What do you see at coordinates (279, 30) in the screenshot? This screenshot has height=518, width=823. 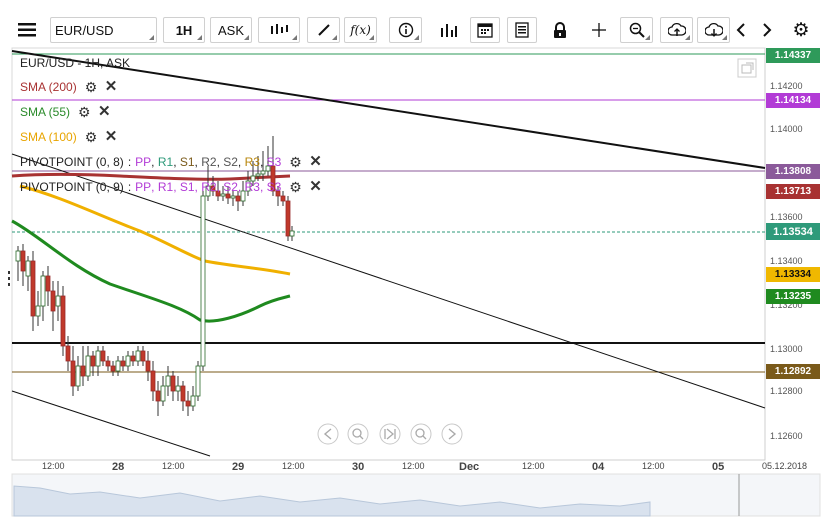 I see `chart-type-button` at bounding box center [279, 30].